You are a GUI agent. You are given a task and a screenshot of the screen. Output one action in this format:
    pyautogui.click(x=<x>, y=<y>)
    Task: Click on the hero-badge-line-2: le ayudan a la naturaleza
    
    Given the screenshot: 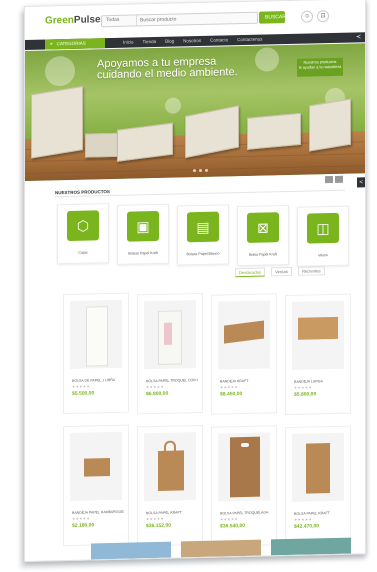 What is the action you would take?
    pyautogui.click(x=320, y=67)
    